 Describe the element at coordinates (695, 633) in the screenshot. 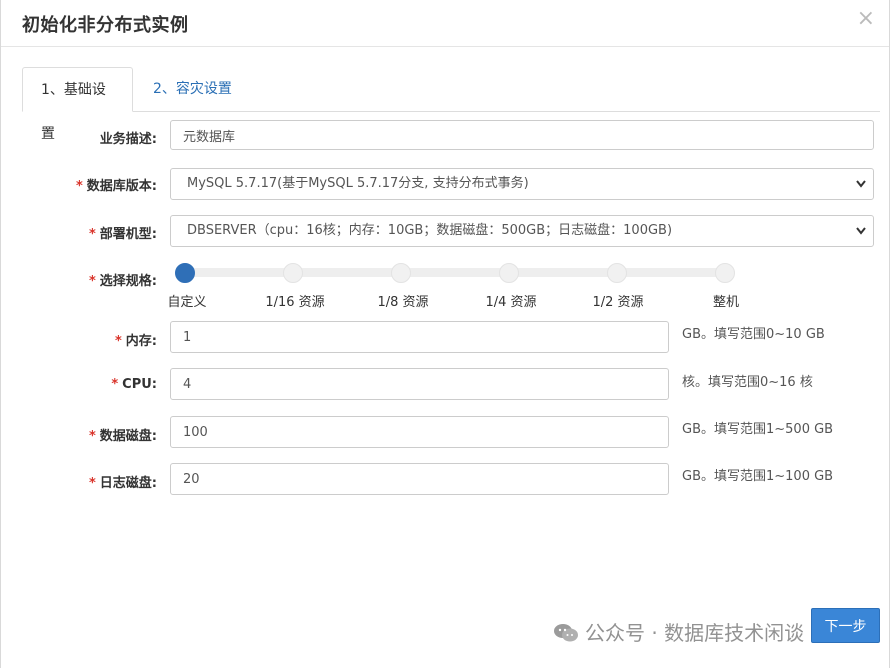

I see `watermark-text: 公众号 · 数据库技术闲谈` at that location.